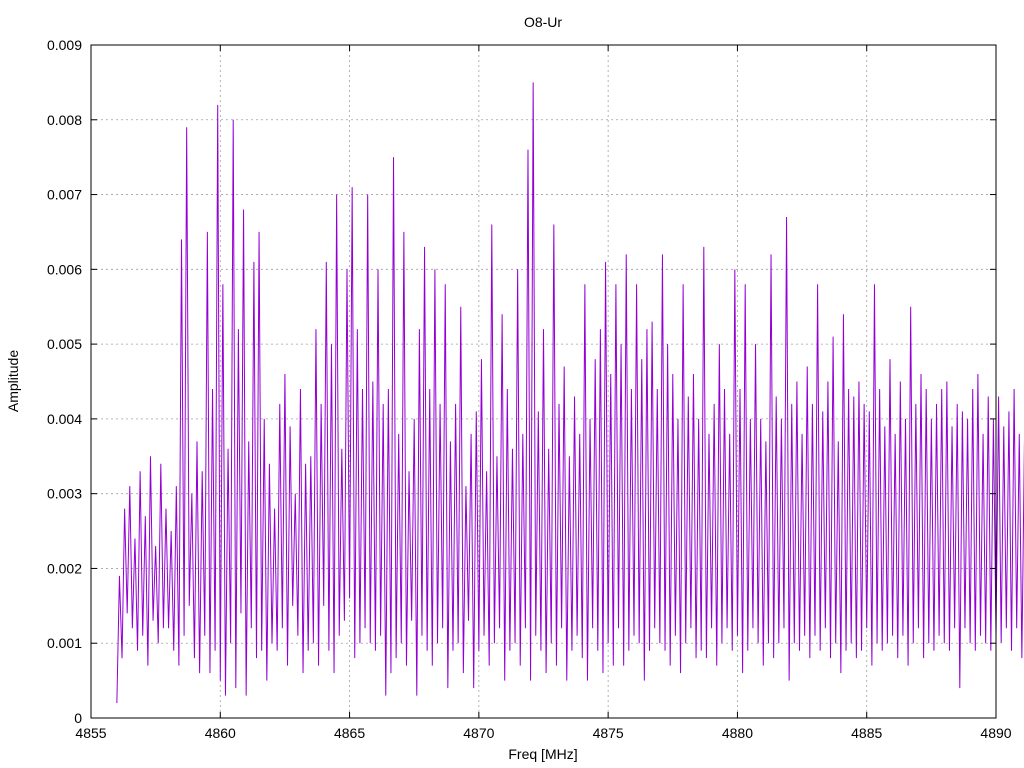 The width and height of the screenshot is (1024, 768). What do you see at coordinates (13, 381) in the screenshot?
I see `y-axis-label: Amplitude` at bounding box center [13, 381].